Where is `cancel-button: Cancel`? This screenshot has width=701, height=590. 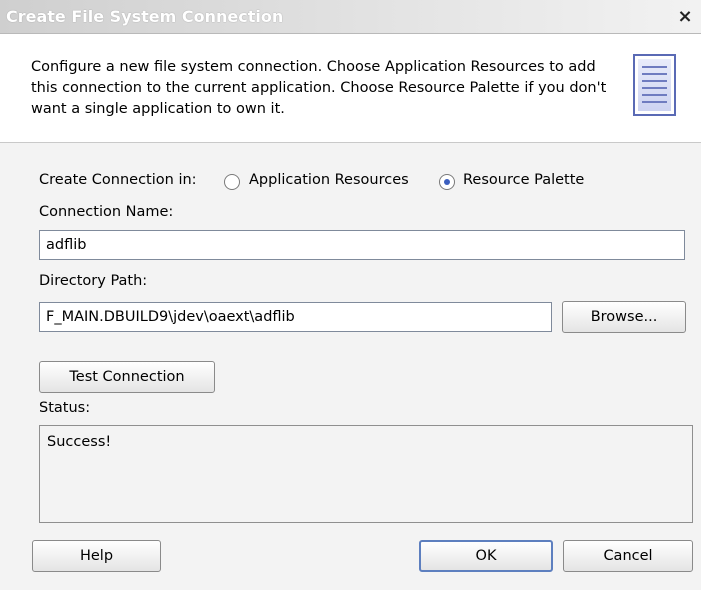
cancel-button: Cancel is located at coordinates (628, 556).